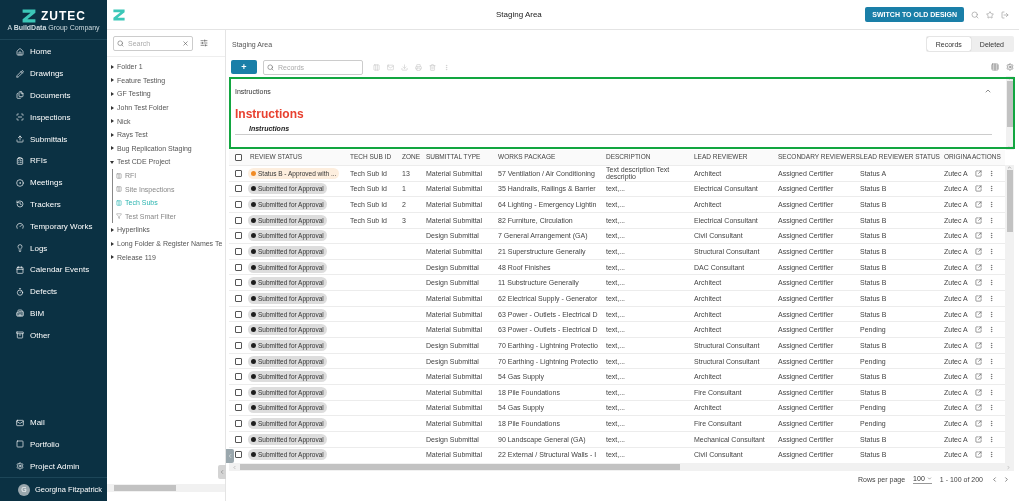 This screenshot has height=501, width=1019. What do you see at coordinates (53, 73) in the screenshot?
I see `nav-item: Drawings` at bounding box center [53, 73].